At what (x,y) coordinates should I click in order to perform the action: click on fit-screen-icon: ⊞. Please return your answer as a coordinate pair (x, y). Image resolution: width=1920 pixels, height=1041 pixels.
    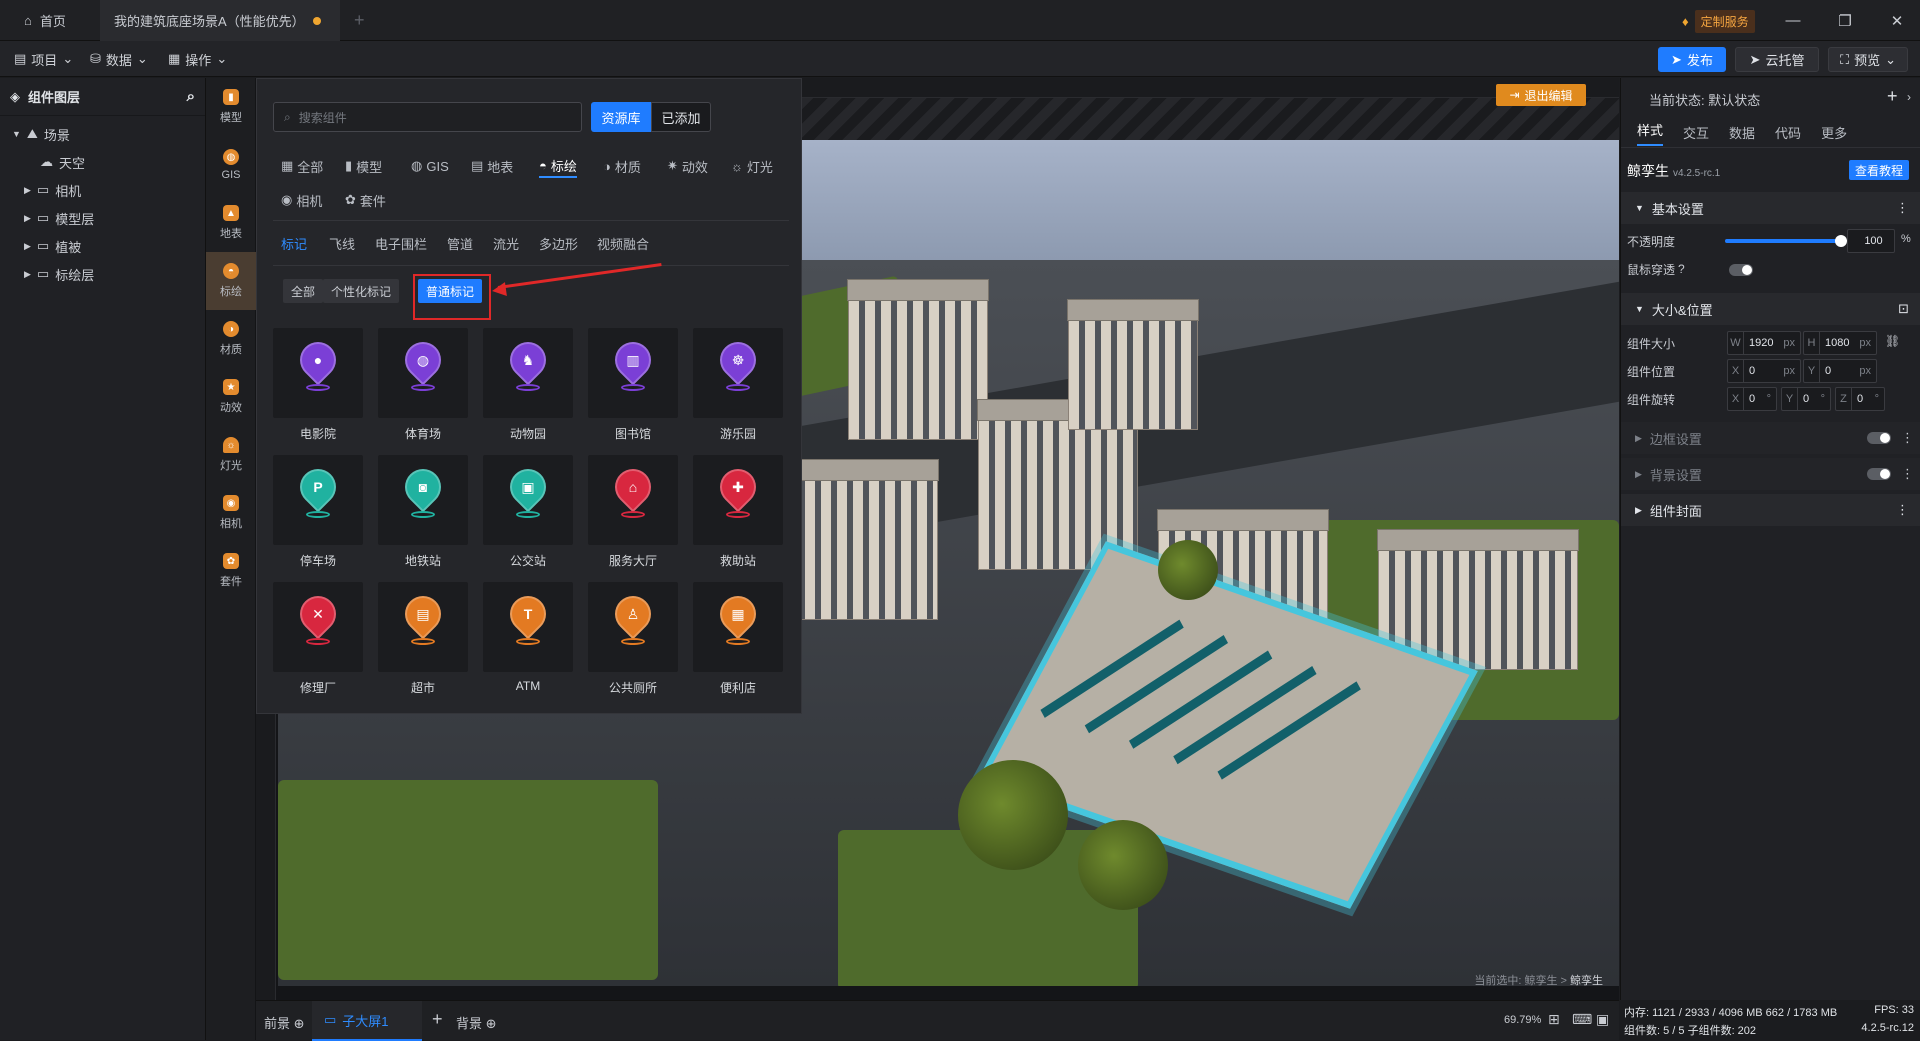
    Looking at the image, I should click on (1554, 1019).